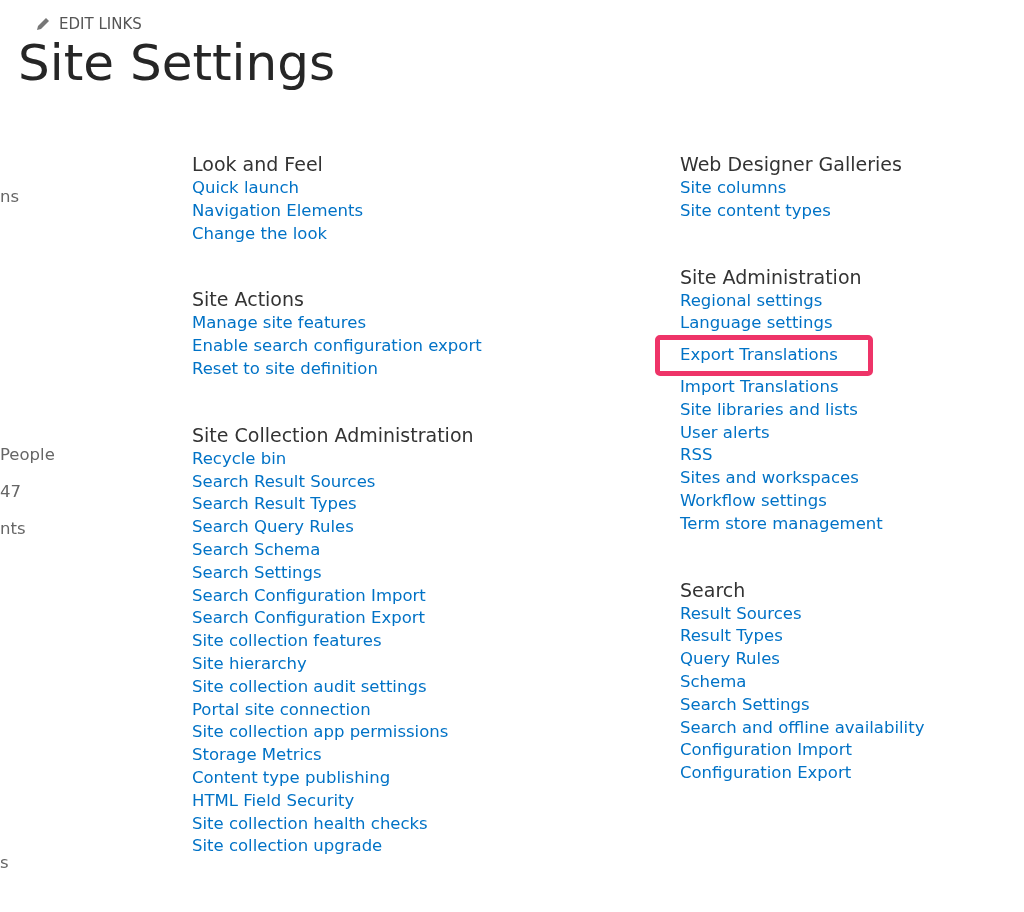  Describe the element at coordinates (741, 613) in the screenshot. I see `settings-link: Result Sources` at that location.